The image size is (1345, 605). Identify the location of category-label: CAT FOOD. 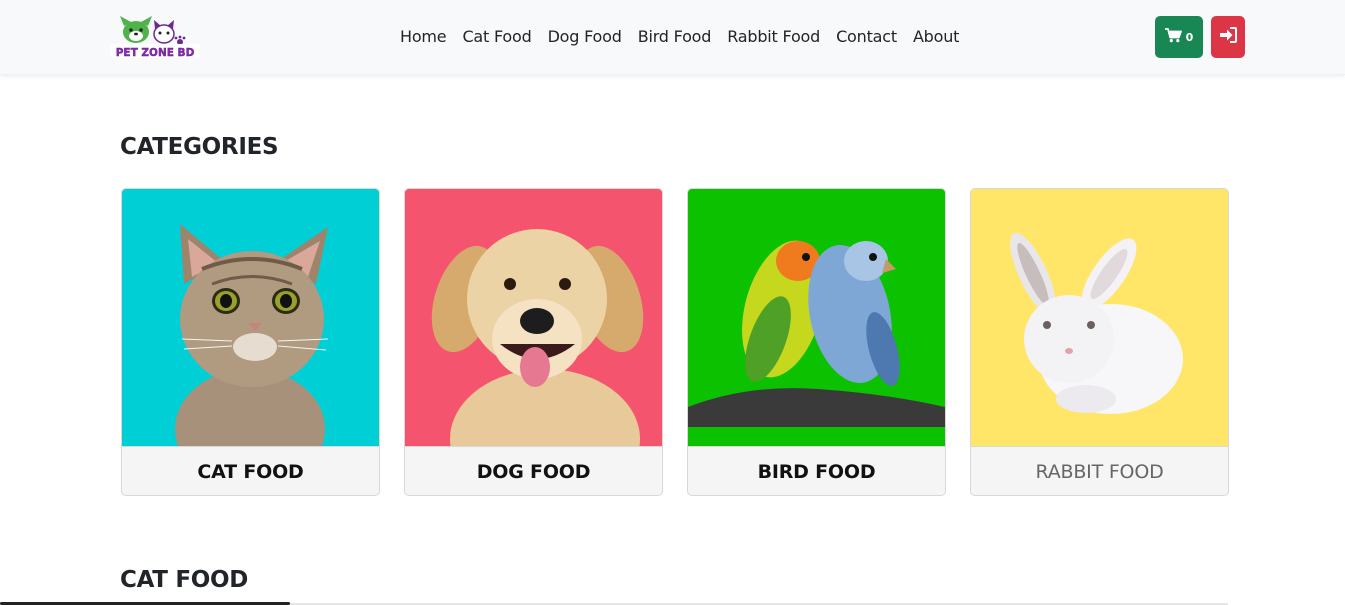
(250, 470).